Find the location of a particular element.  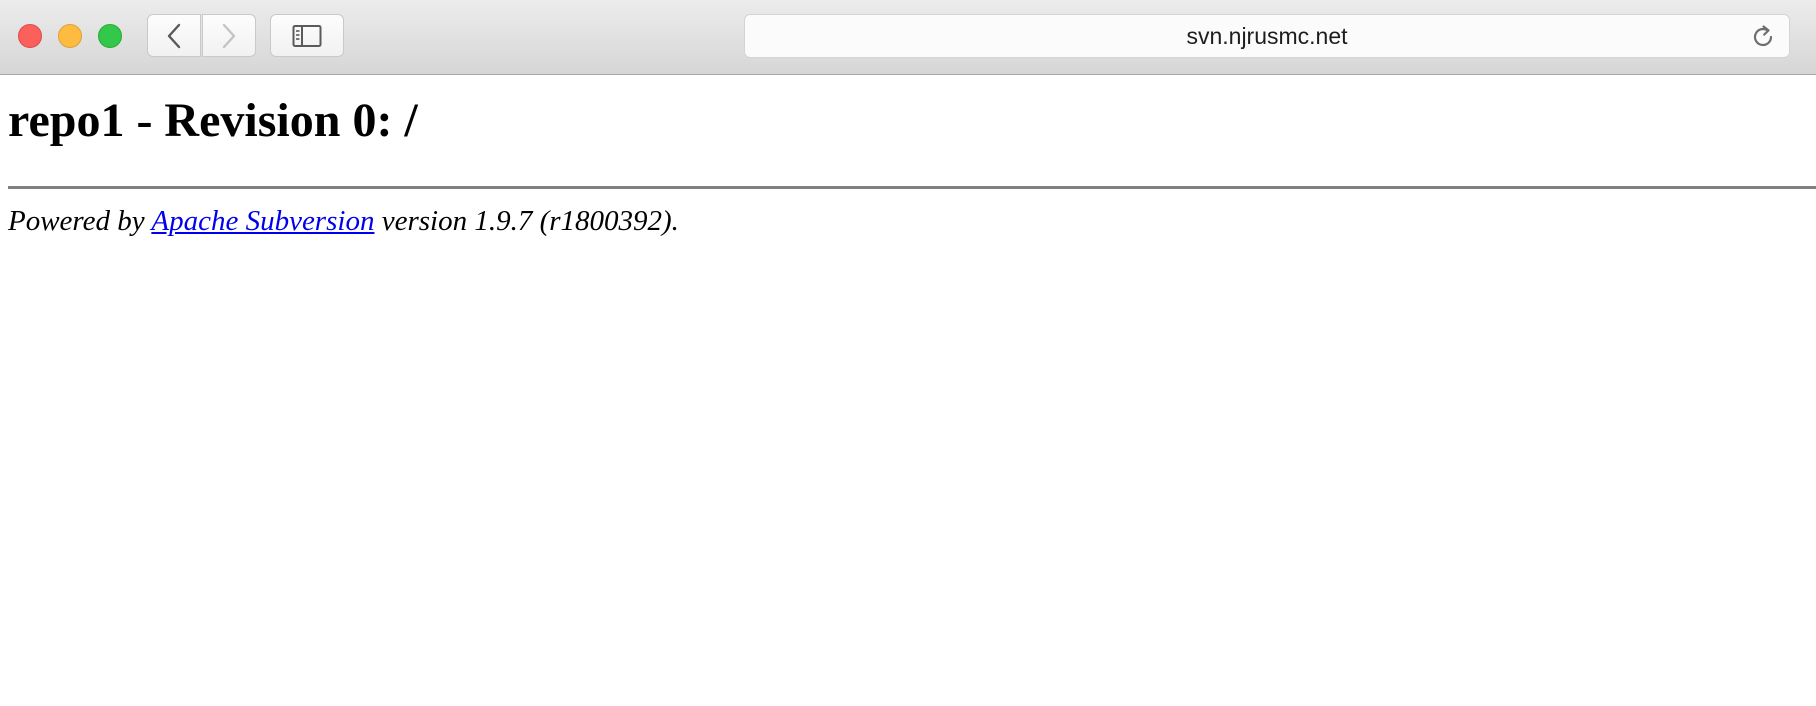

page-title: repo1 - Revision 0: / is located at coordinates (213, 120).